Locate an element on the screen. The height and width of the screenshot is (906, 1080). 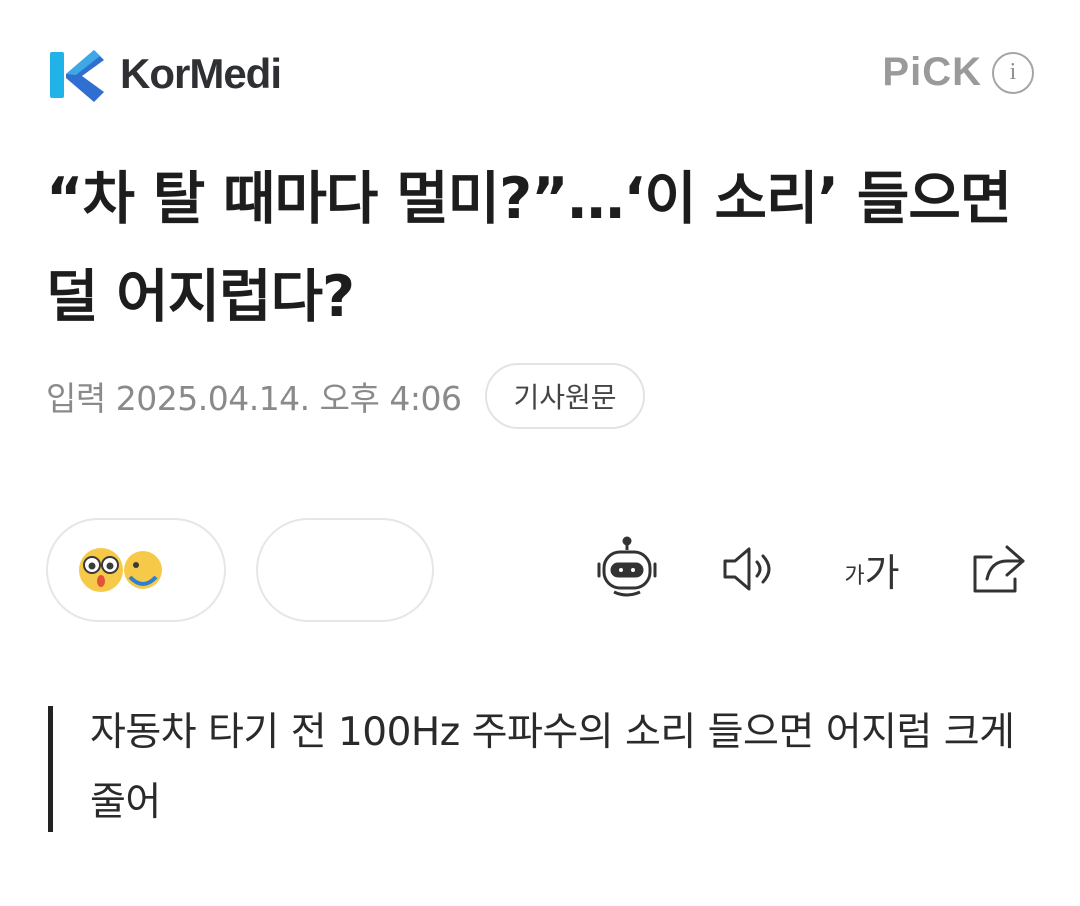
article-summary: 자동차 타기 전 100Hz 주파수의 소리 들으면 어지럼 크게 줄어 is located at coordinates (543, 769).